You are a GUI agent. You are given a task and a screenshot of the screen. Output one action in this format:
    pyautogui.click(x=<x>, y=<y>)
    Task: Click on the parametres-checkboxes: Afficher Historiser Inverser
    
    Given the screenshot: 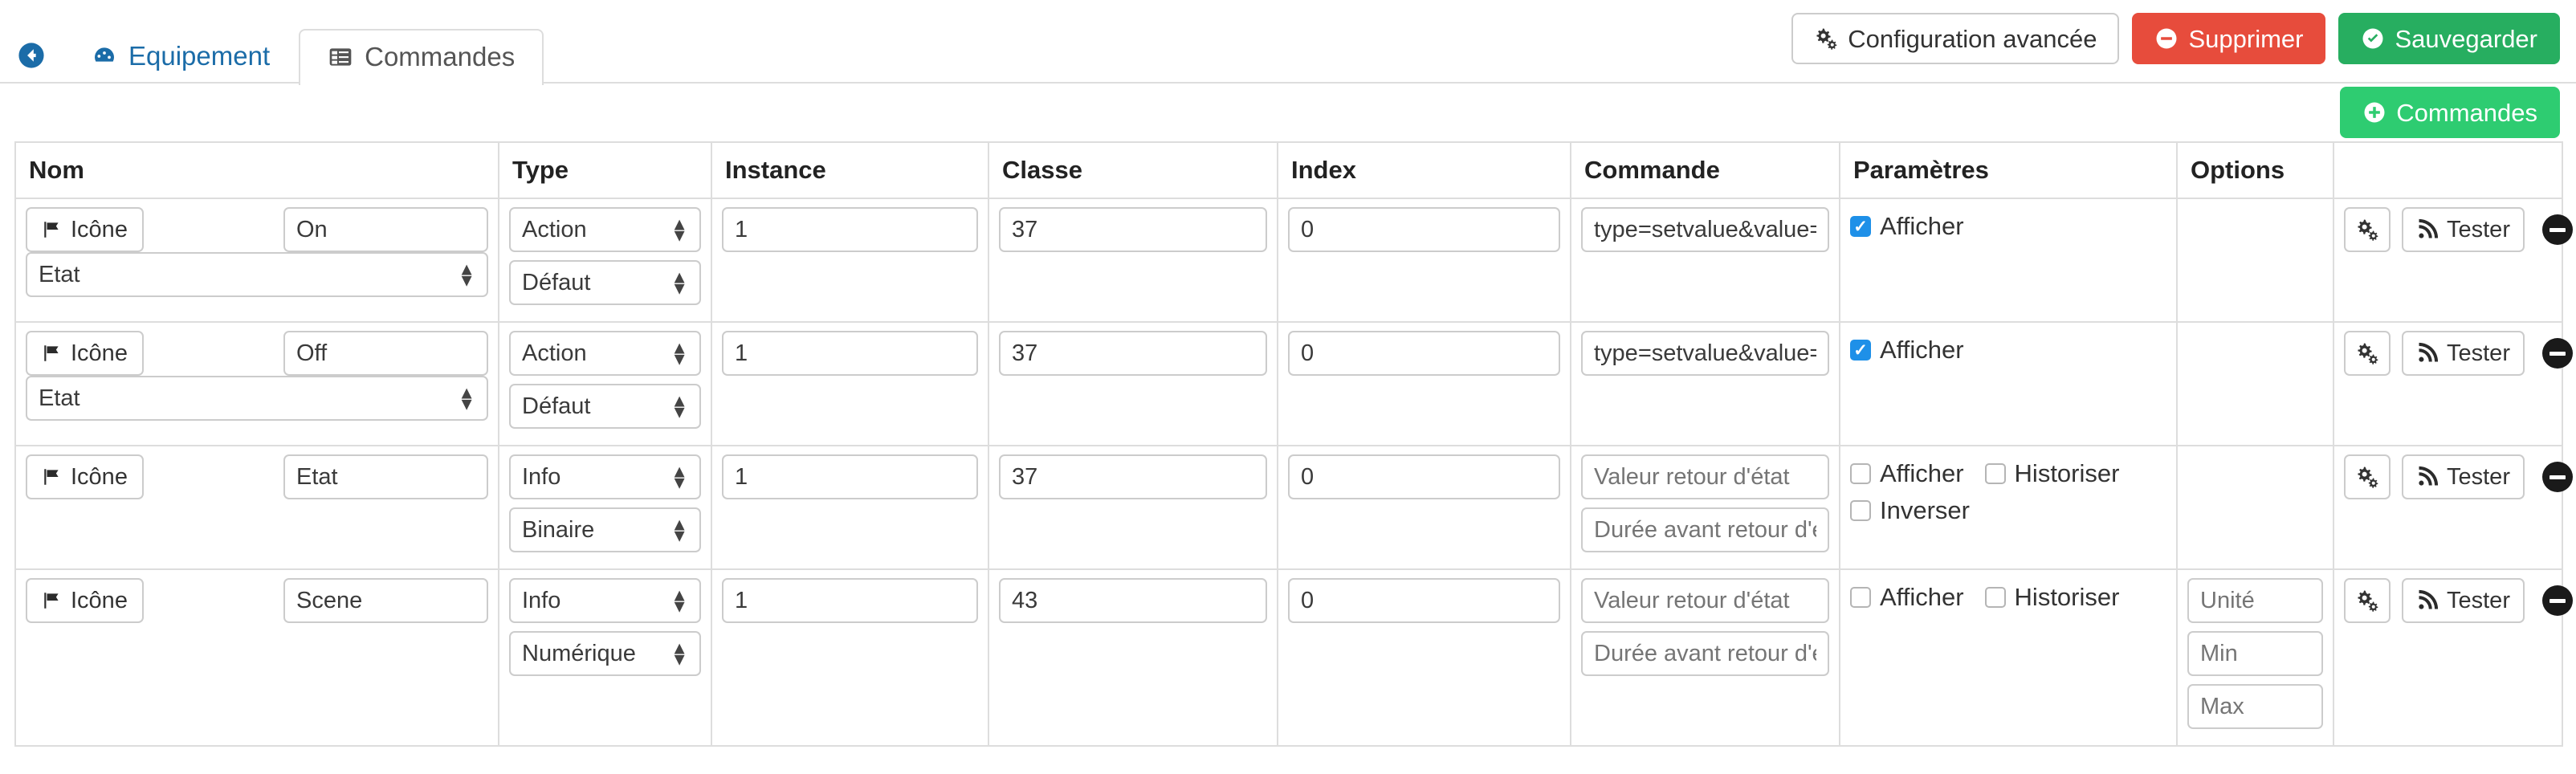 What is the action you would take?
    pyautogui.click(x=2008, y=489)
    